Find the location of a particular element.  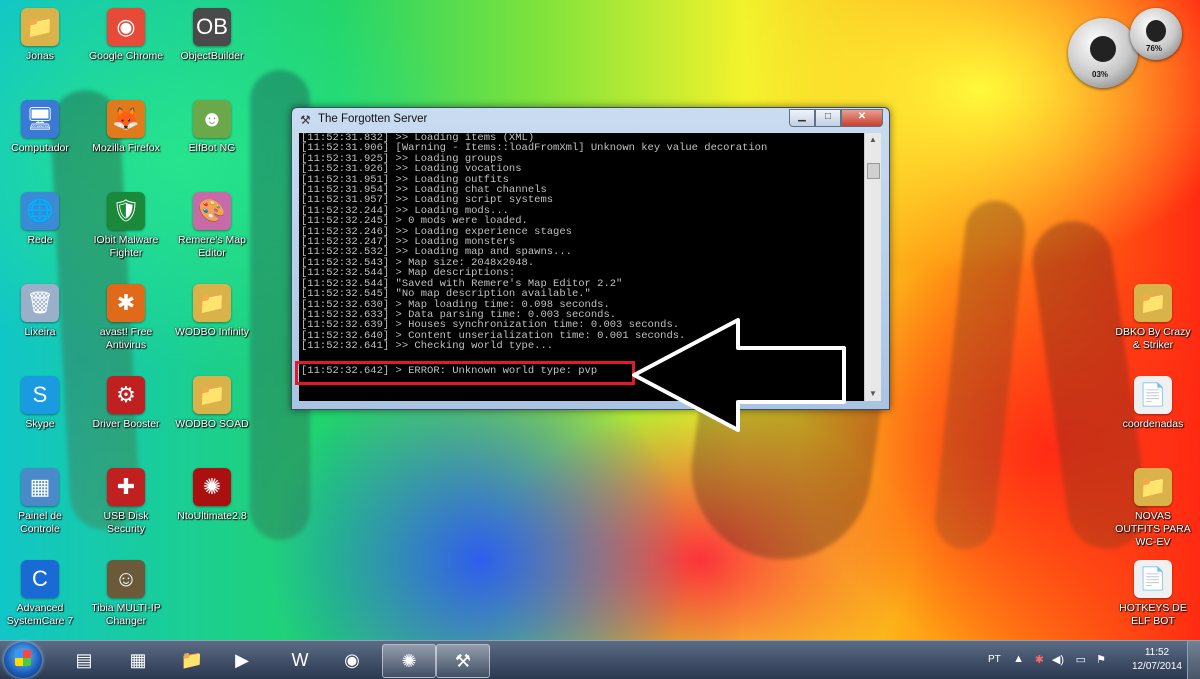

wodbo-soad-folder-icon: 📁 is located at coordinates (212, 395).